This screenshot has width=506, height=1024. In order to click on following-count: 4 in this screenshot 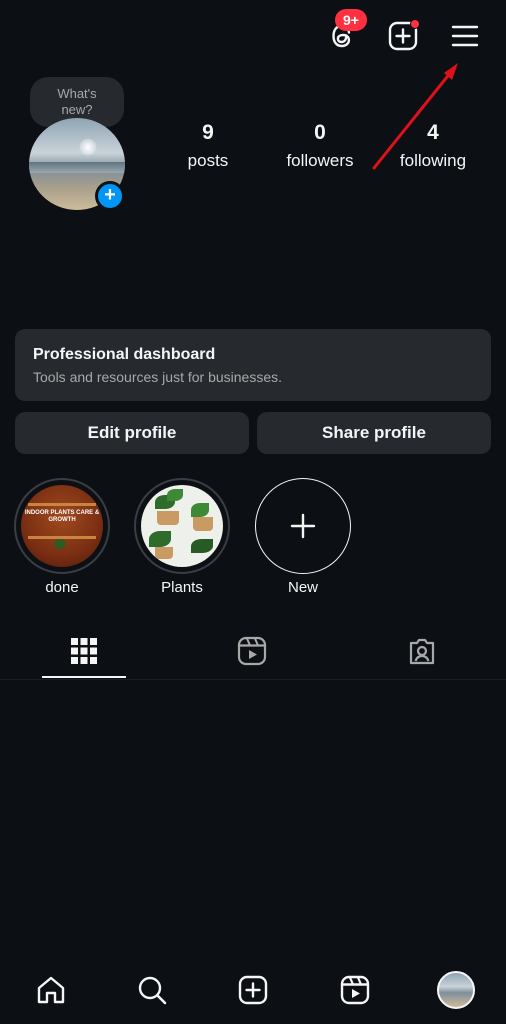, I will do `click(433, 132)`.